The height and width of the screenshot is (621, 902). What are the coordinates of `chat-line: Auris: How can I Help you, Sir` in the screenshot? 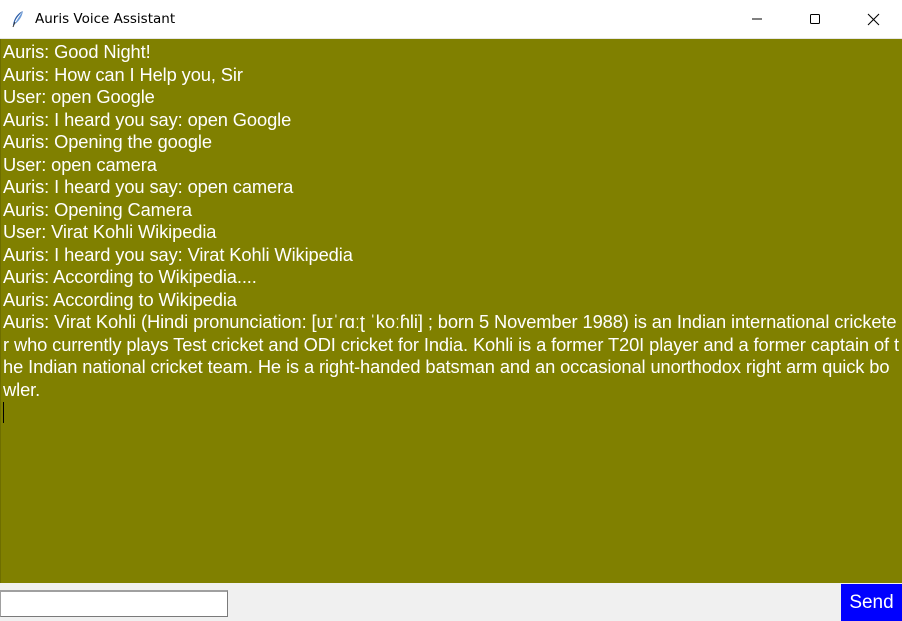 It's located at (123, 74).